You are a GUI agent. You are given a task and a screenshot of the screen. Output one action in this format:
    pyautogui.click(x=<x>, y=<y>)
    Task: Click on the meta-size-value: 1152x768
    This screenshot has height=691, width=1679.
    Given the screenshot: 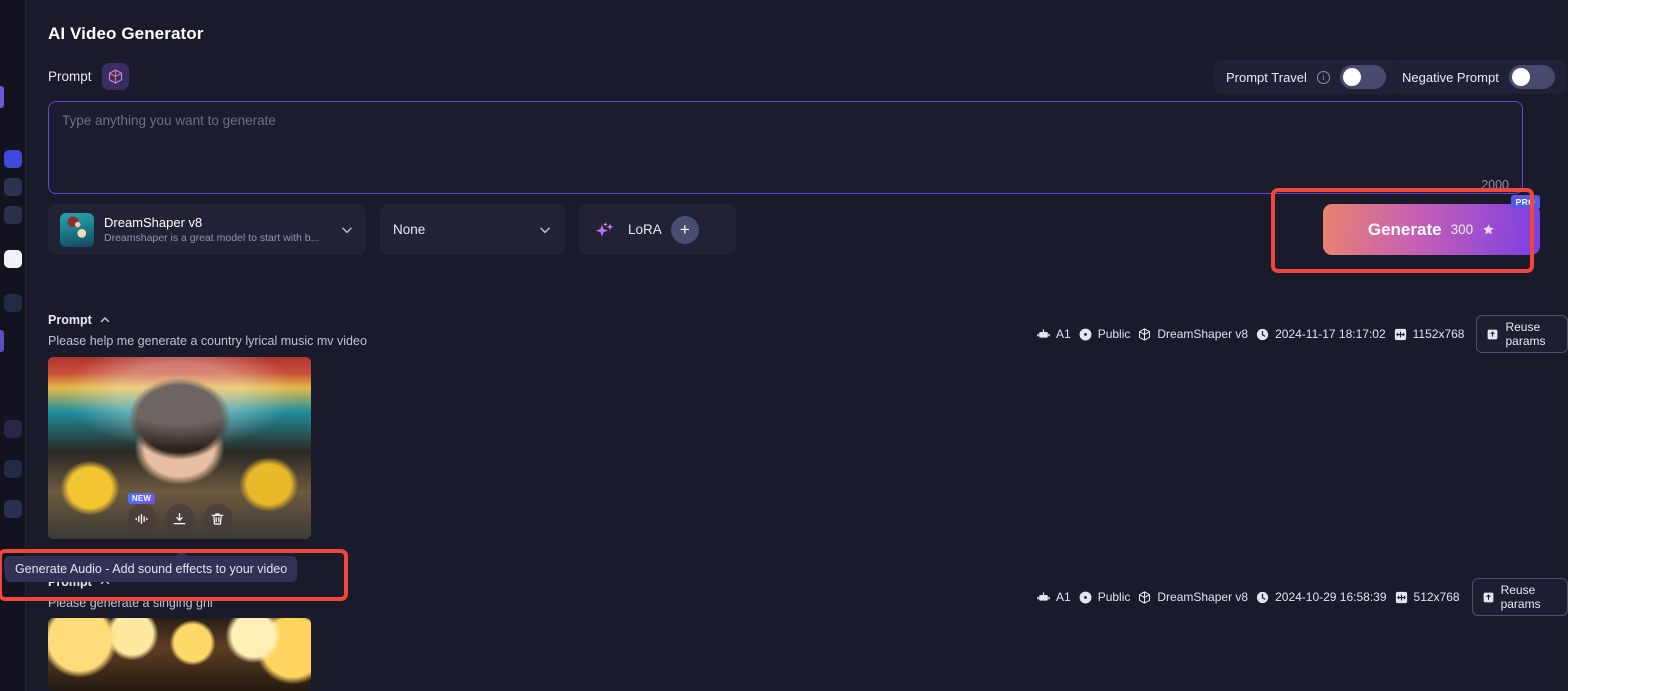 What is the action you would take?
    pyautogui.click(x=1438, y=334)
    